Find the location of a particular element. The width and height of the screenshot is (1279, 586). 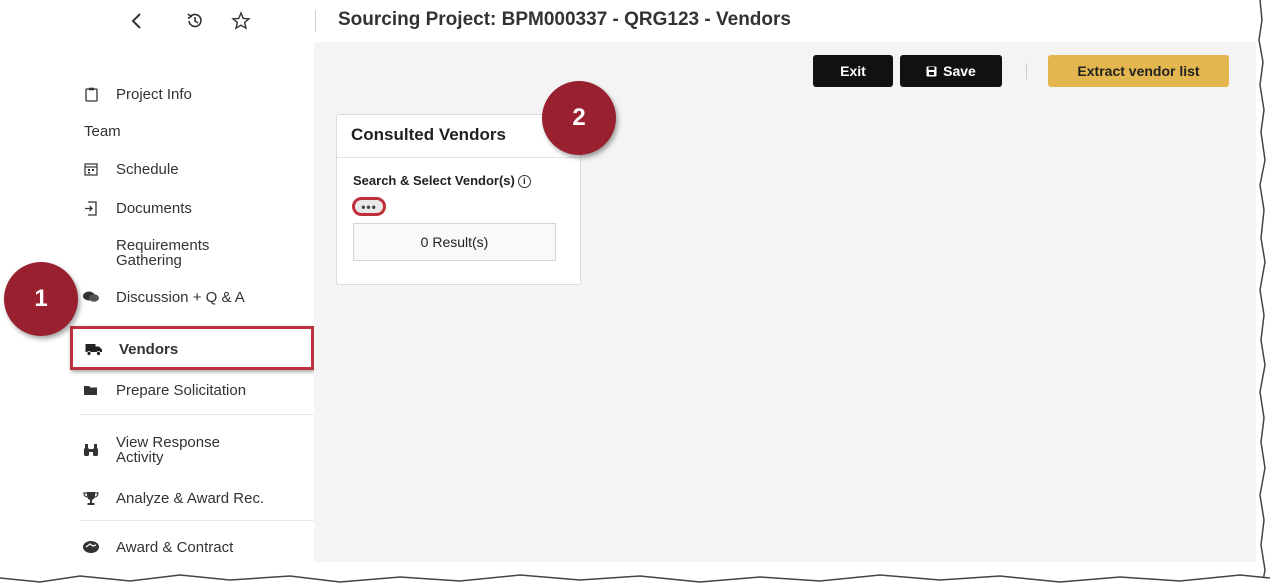

exit-button-label: Exit is located at coordinates (853, 71).